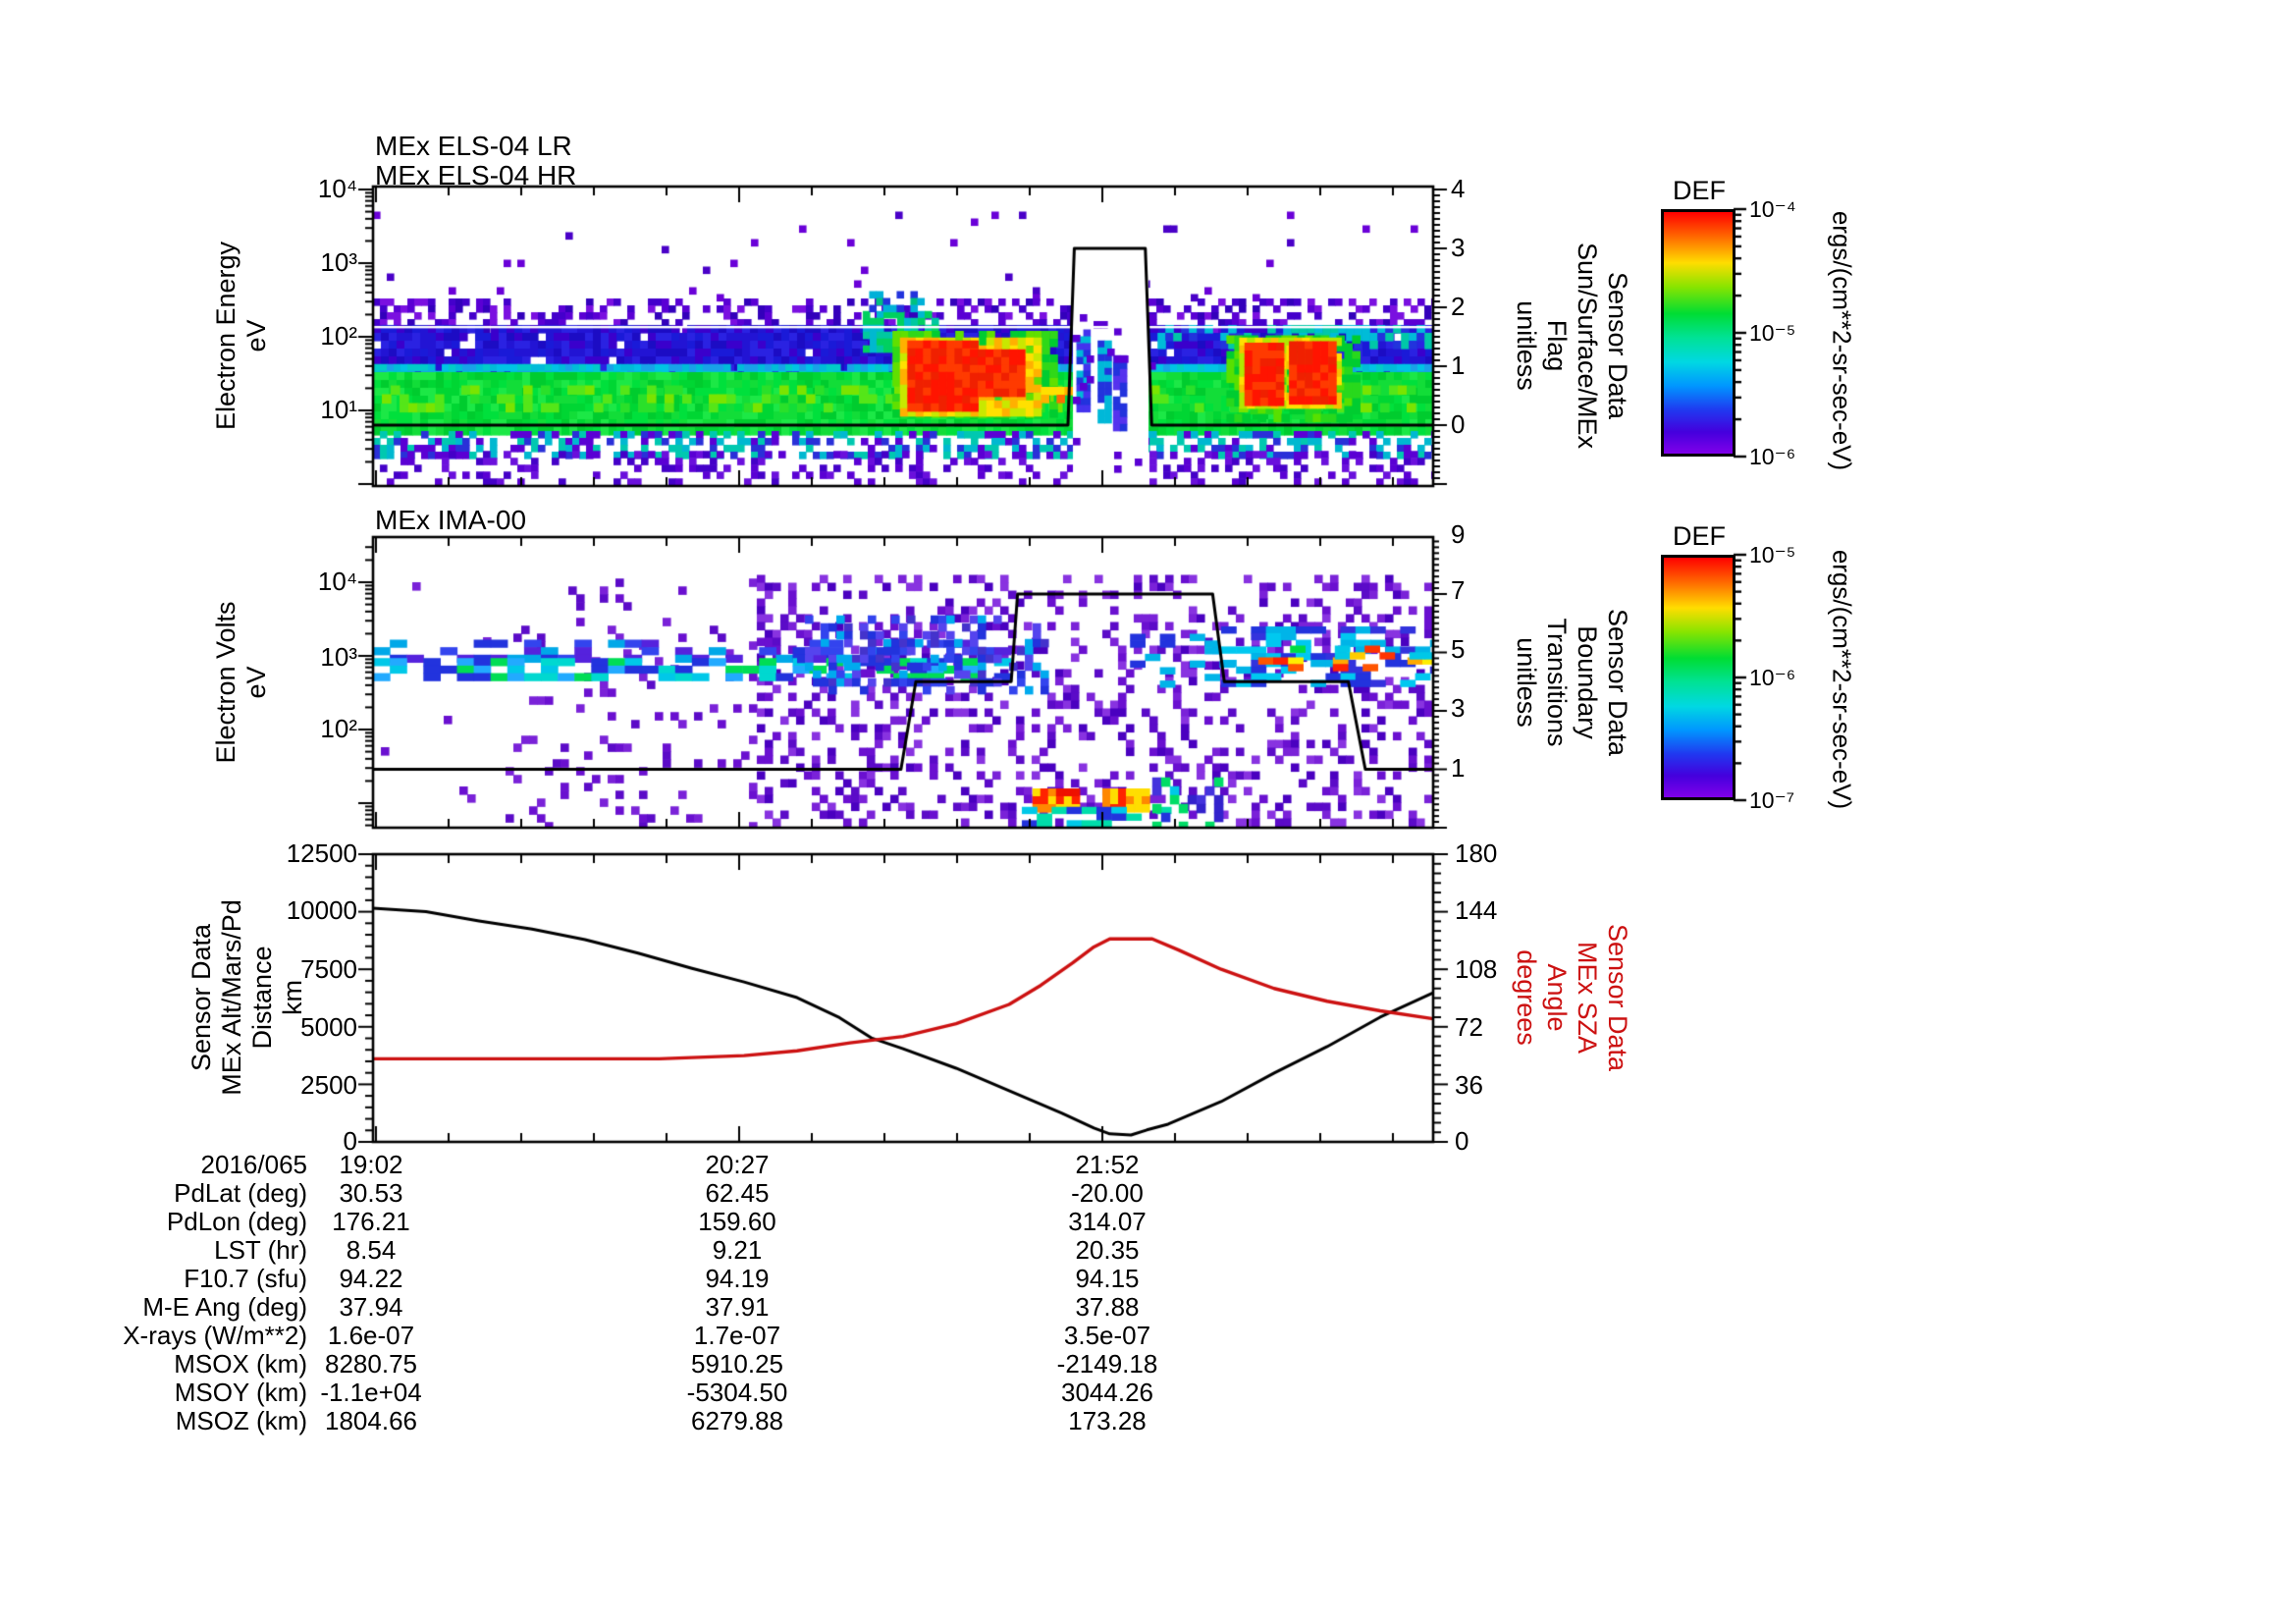 This screenshot has width=2296, height=1623. Describe the element at coordinates (262, 998) in the screenshot. I see `axis-label-line: Distance` at that location.